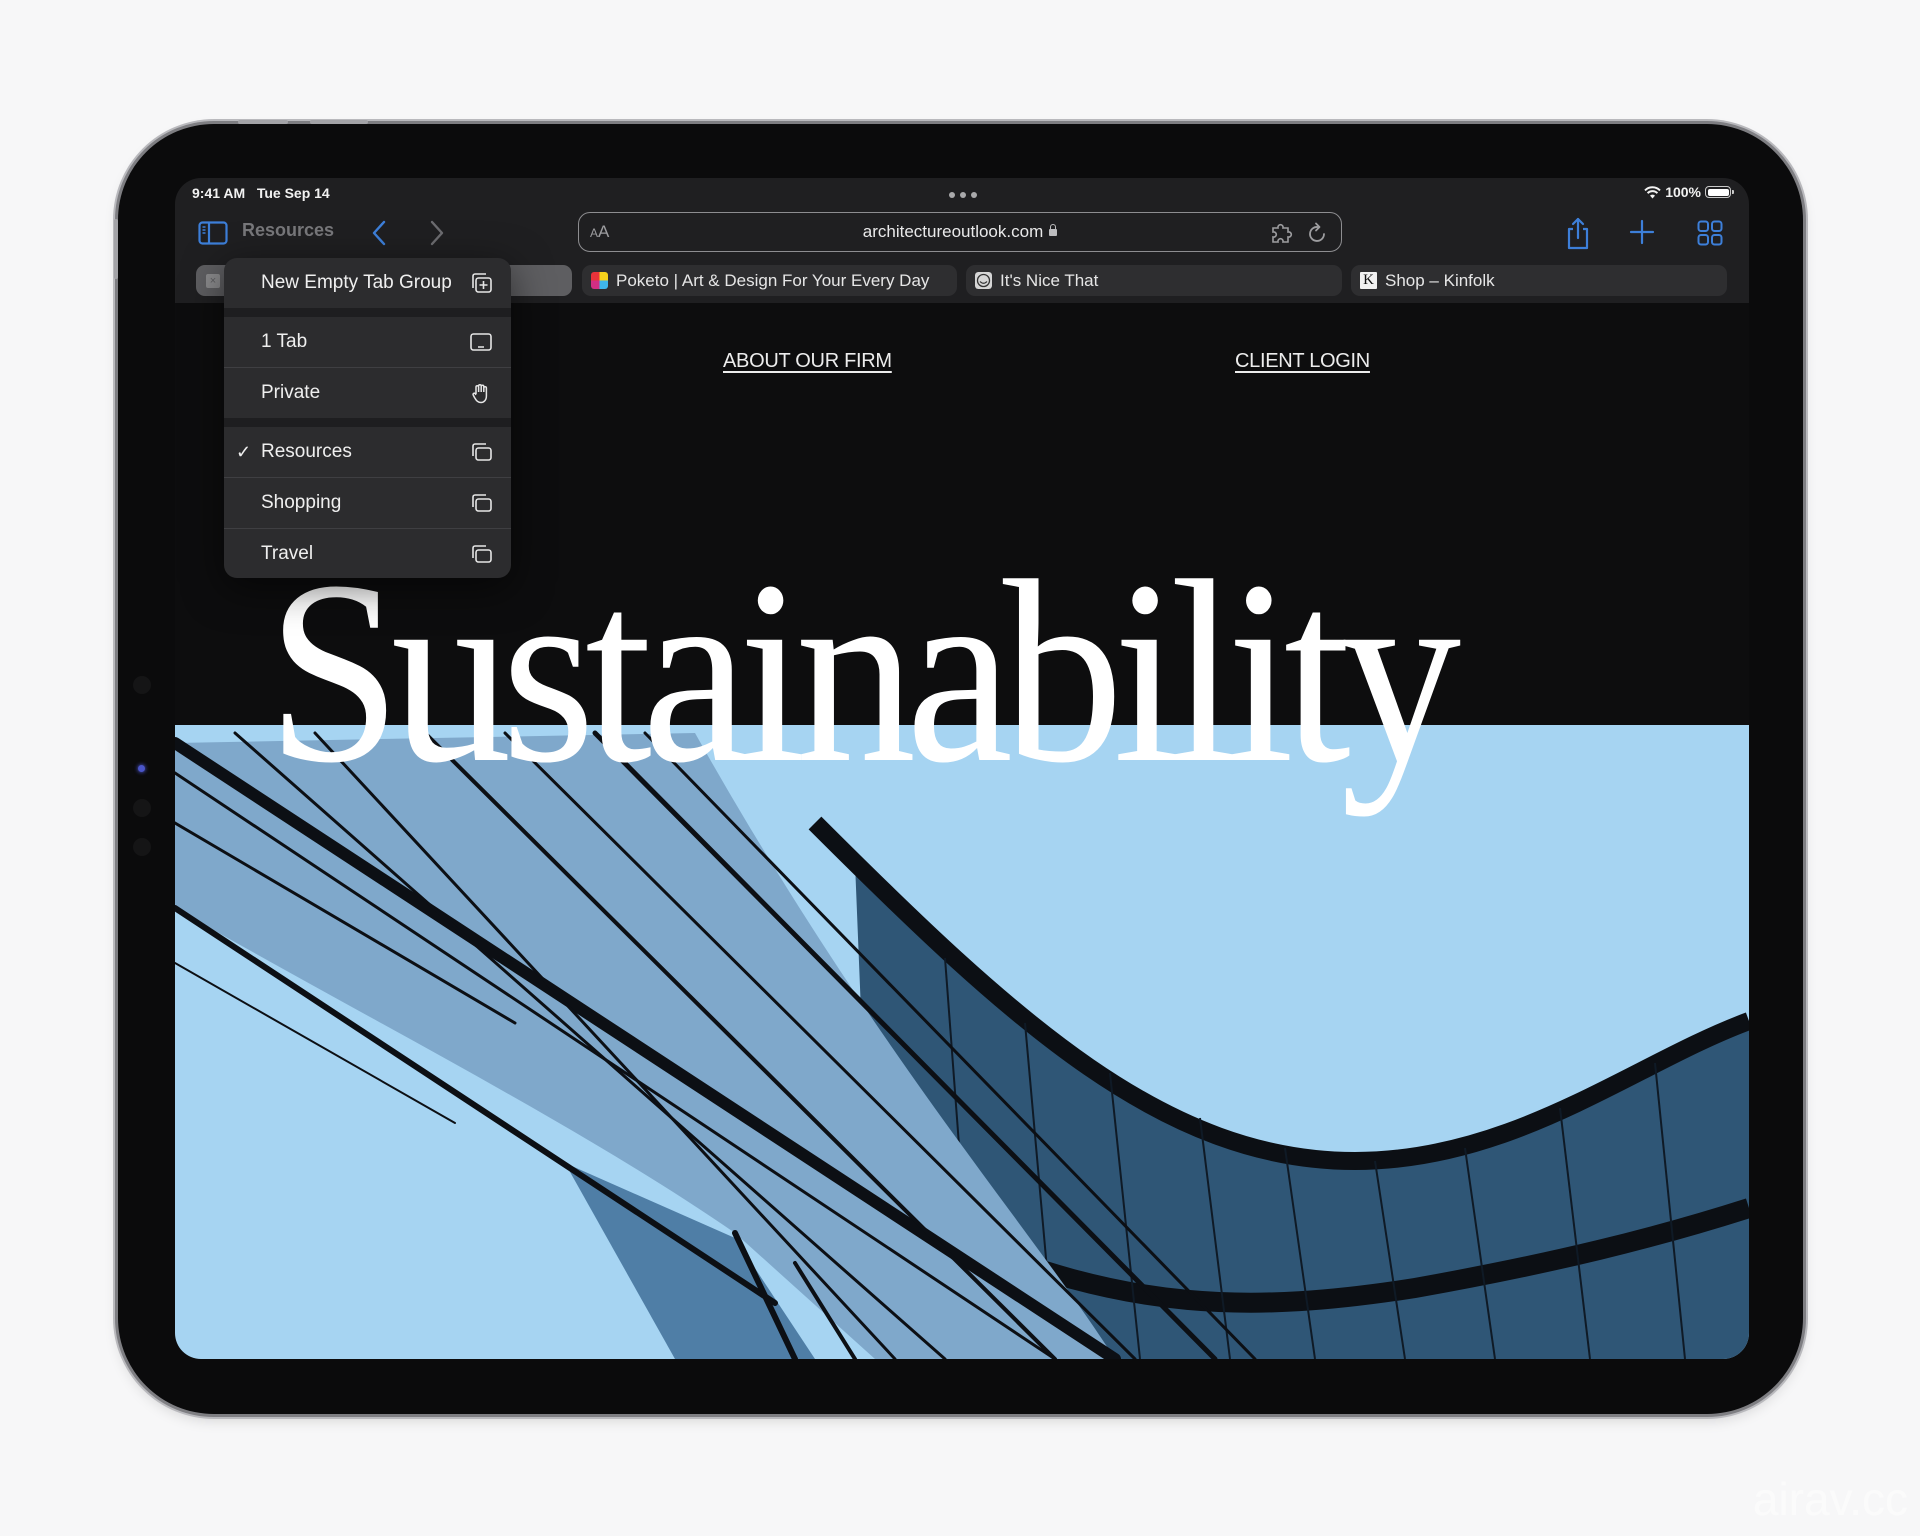  I want to click on plus-icon, so click(1642, 232).